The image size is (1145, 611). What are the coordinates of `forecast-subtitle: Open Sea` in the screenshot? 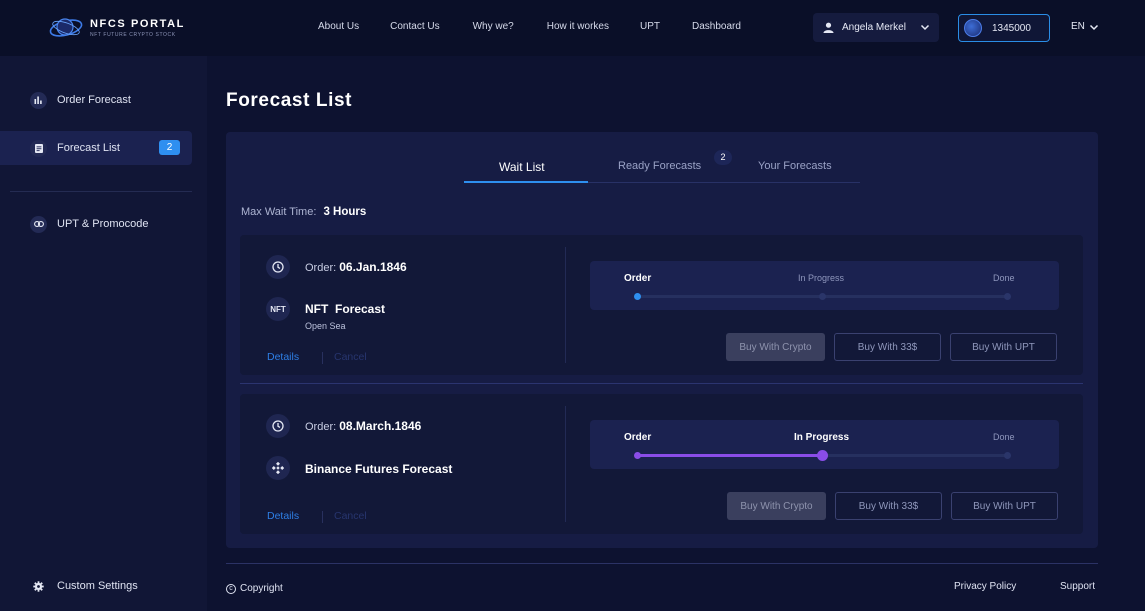 It's located at (325, 326).